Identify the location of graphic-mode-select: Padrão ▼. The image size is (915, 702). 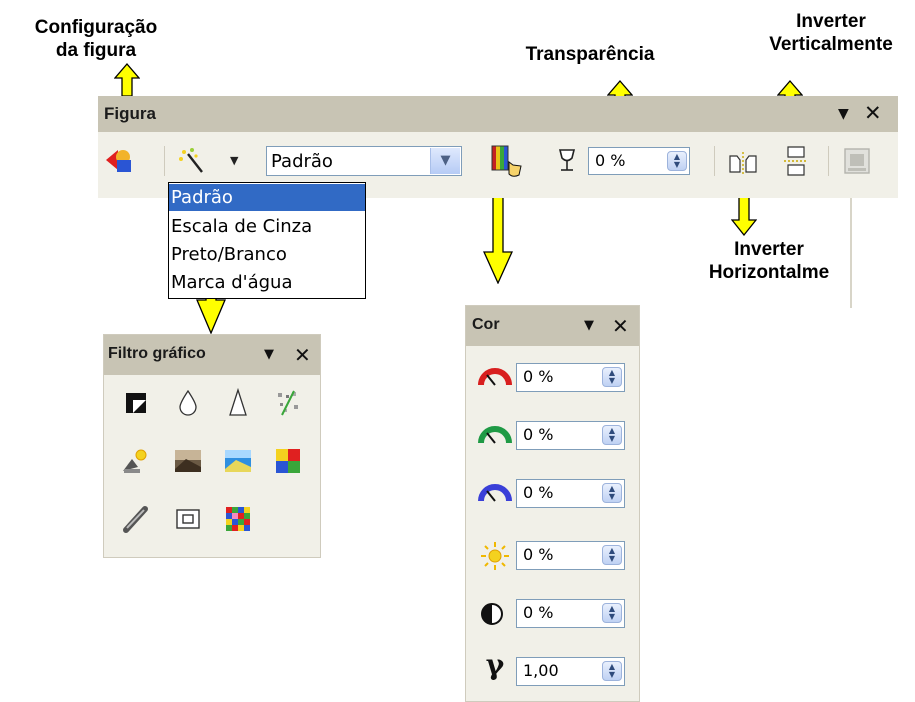
(364, 161).